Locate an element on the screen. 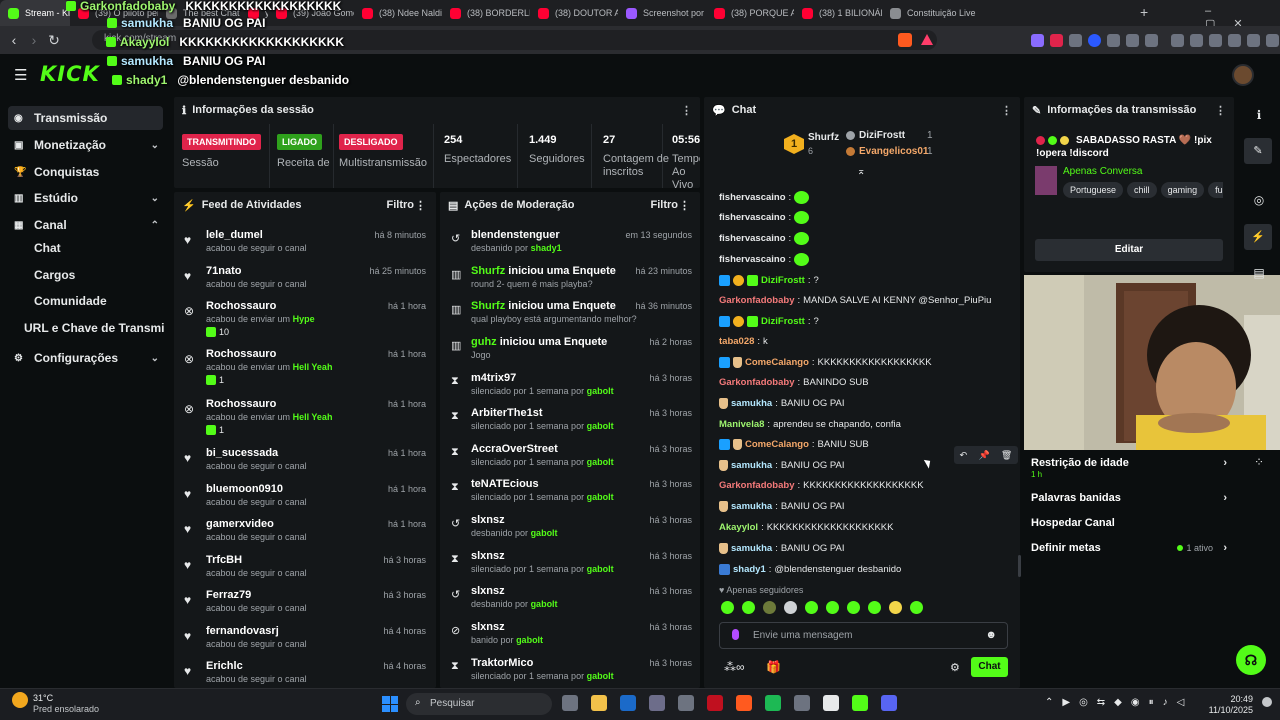 This screenshot has height=720, width=1280. chat-username: taba028 is located at coordinates (736, 341).